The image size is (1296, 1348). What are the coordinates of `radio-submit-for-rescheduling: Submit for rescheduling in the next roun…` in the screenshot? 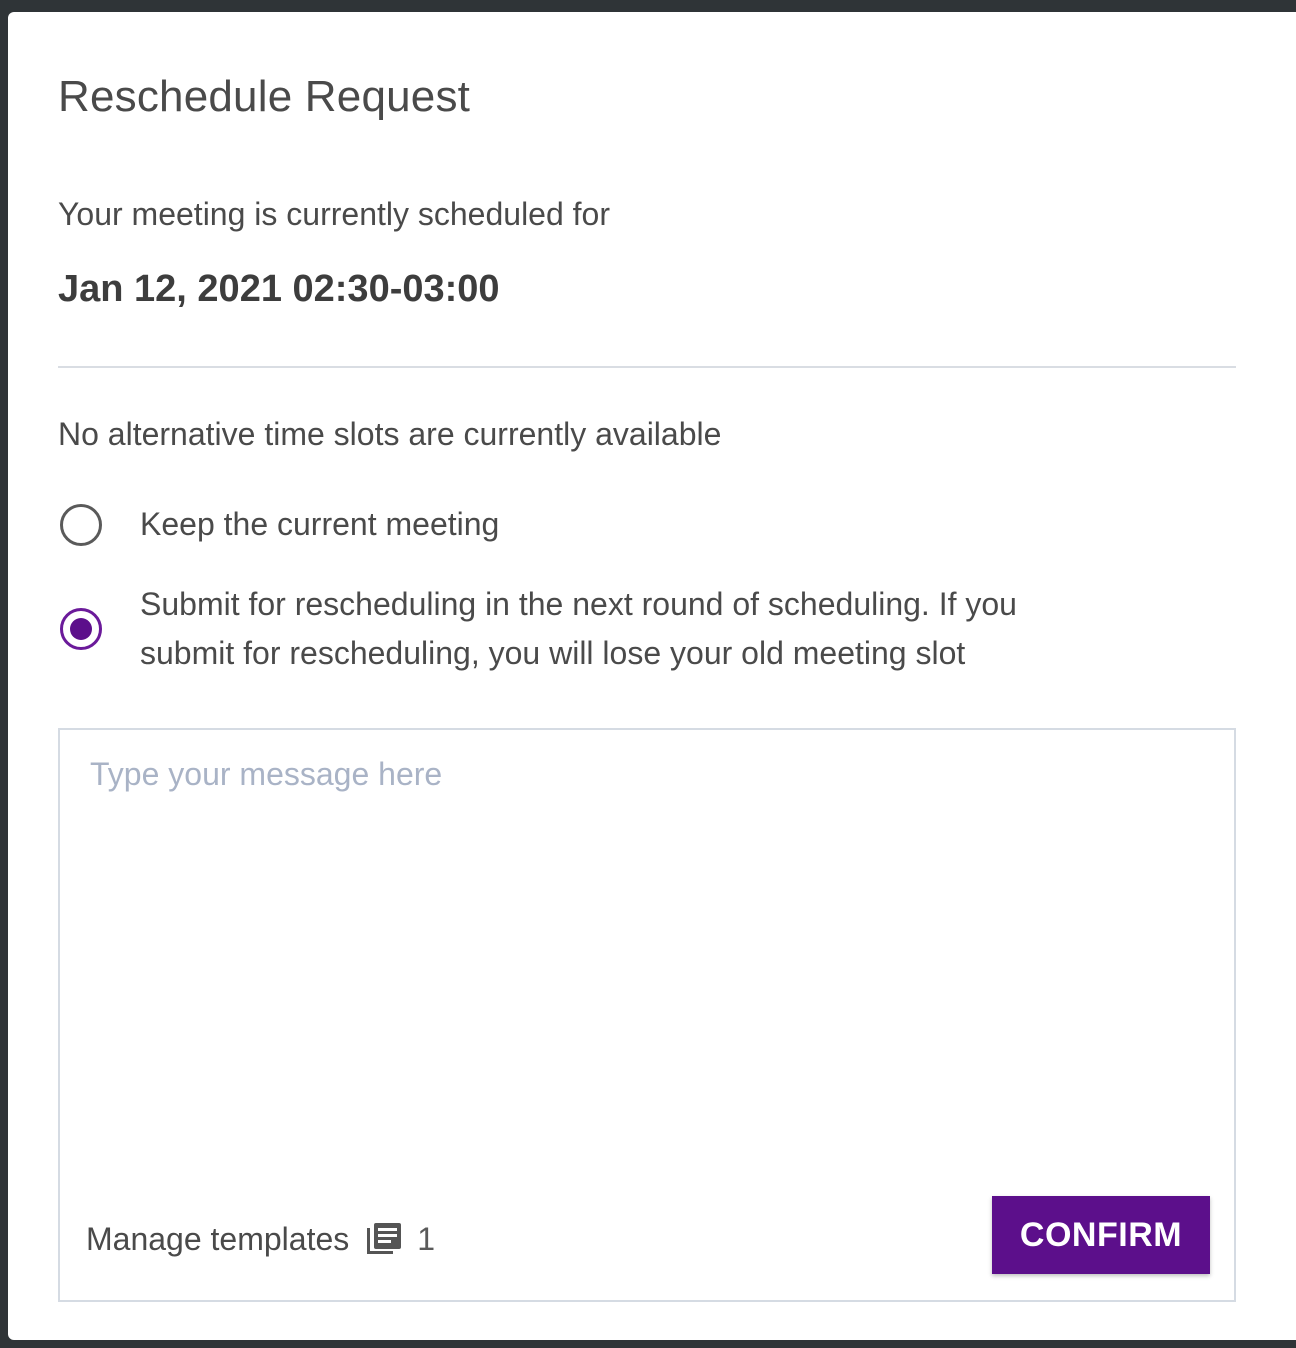 It's located at (590, 629).